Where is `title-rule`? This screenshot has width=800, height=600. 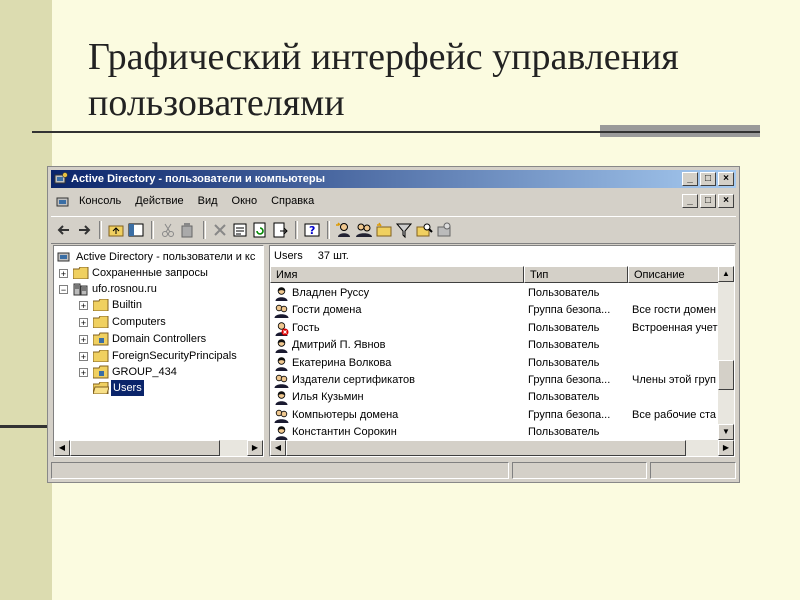
title-rule is located at coordinates (396, 132).